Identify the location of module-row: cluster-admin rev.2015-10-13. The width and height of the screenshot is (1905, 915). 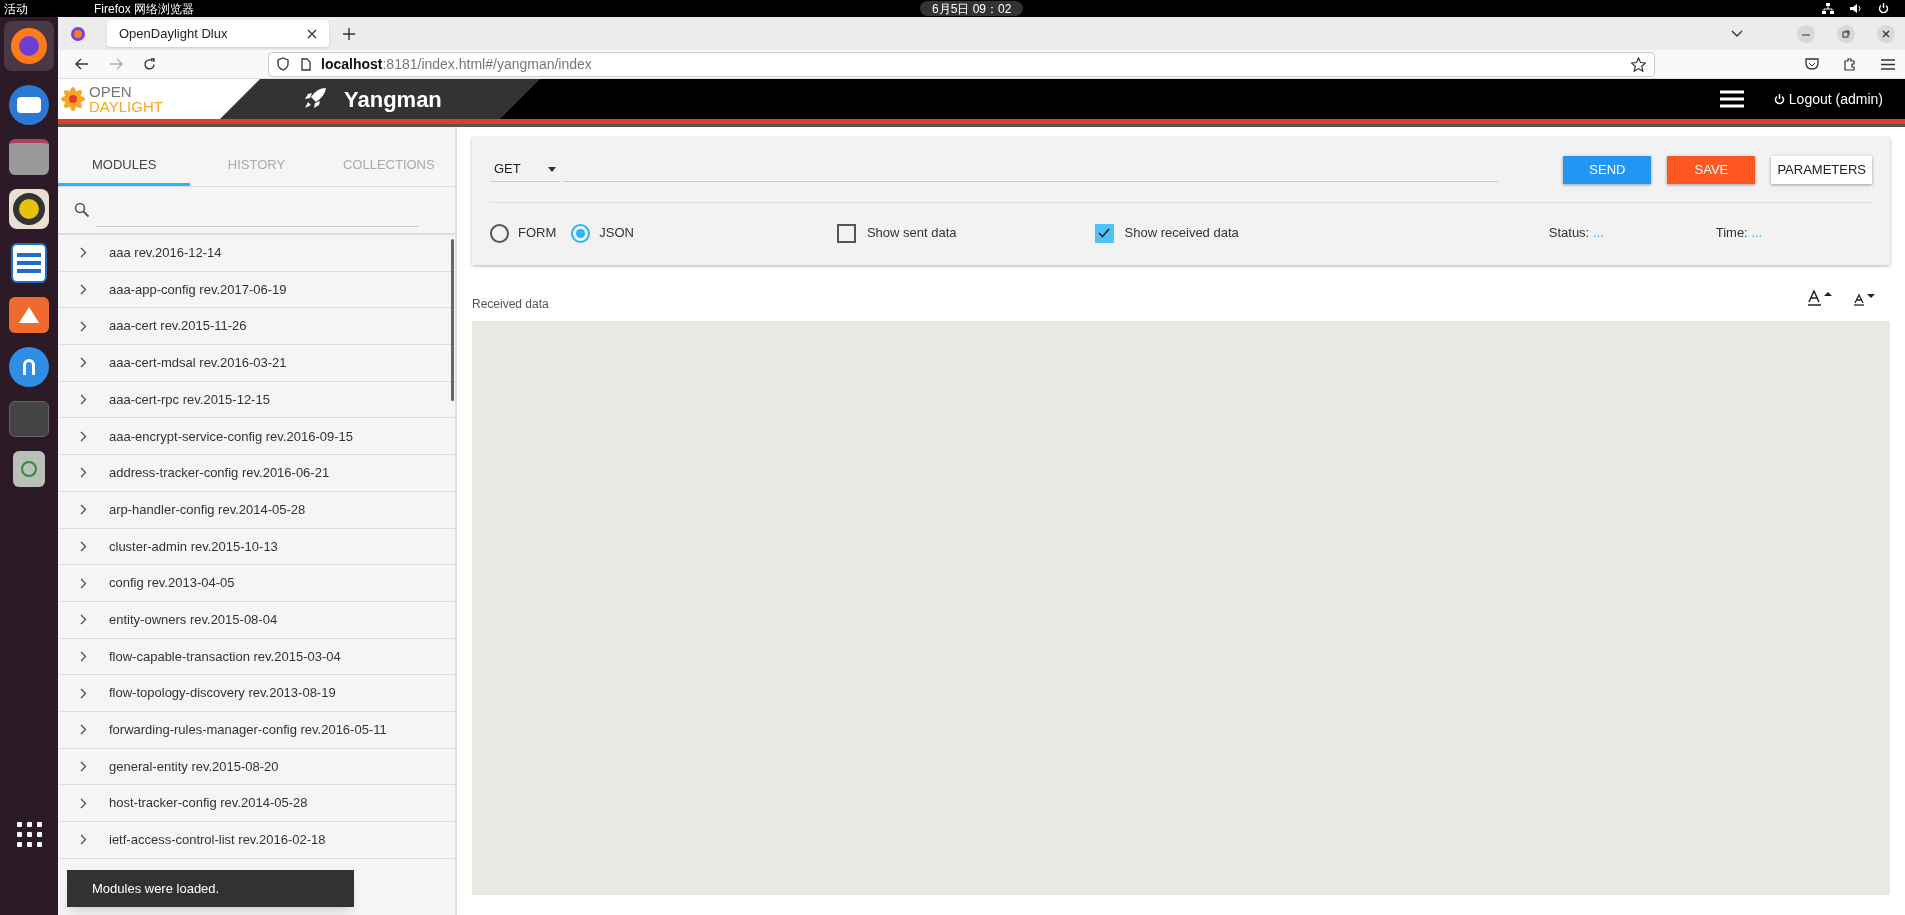
(256, 547).